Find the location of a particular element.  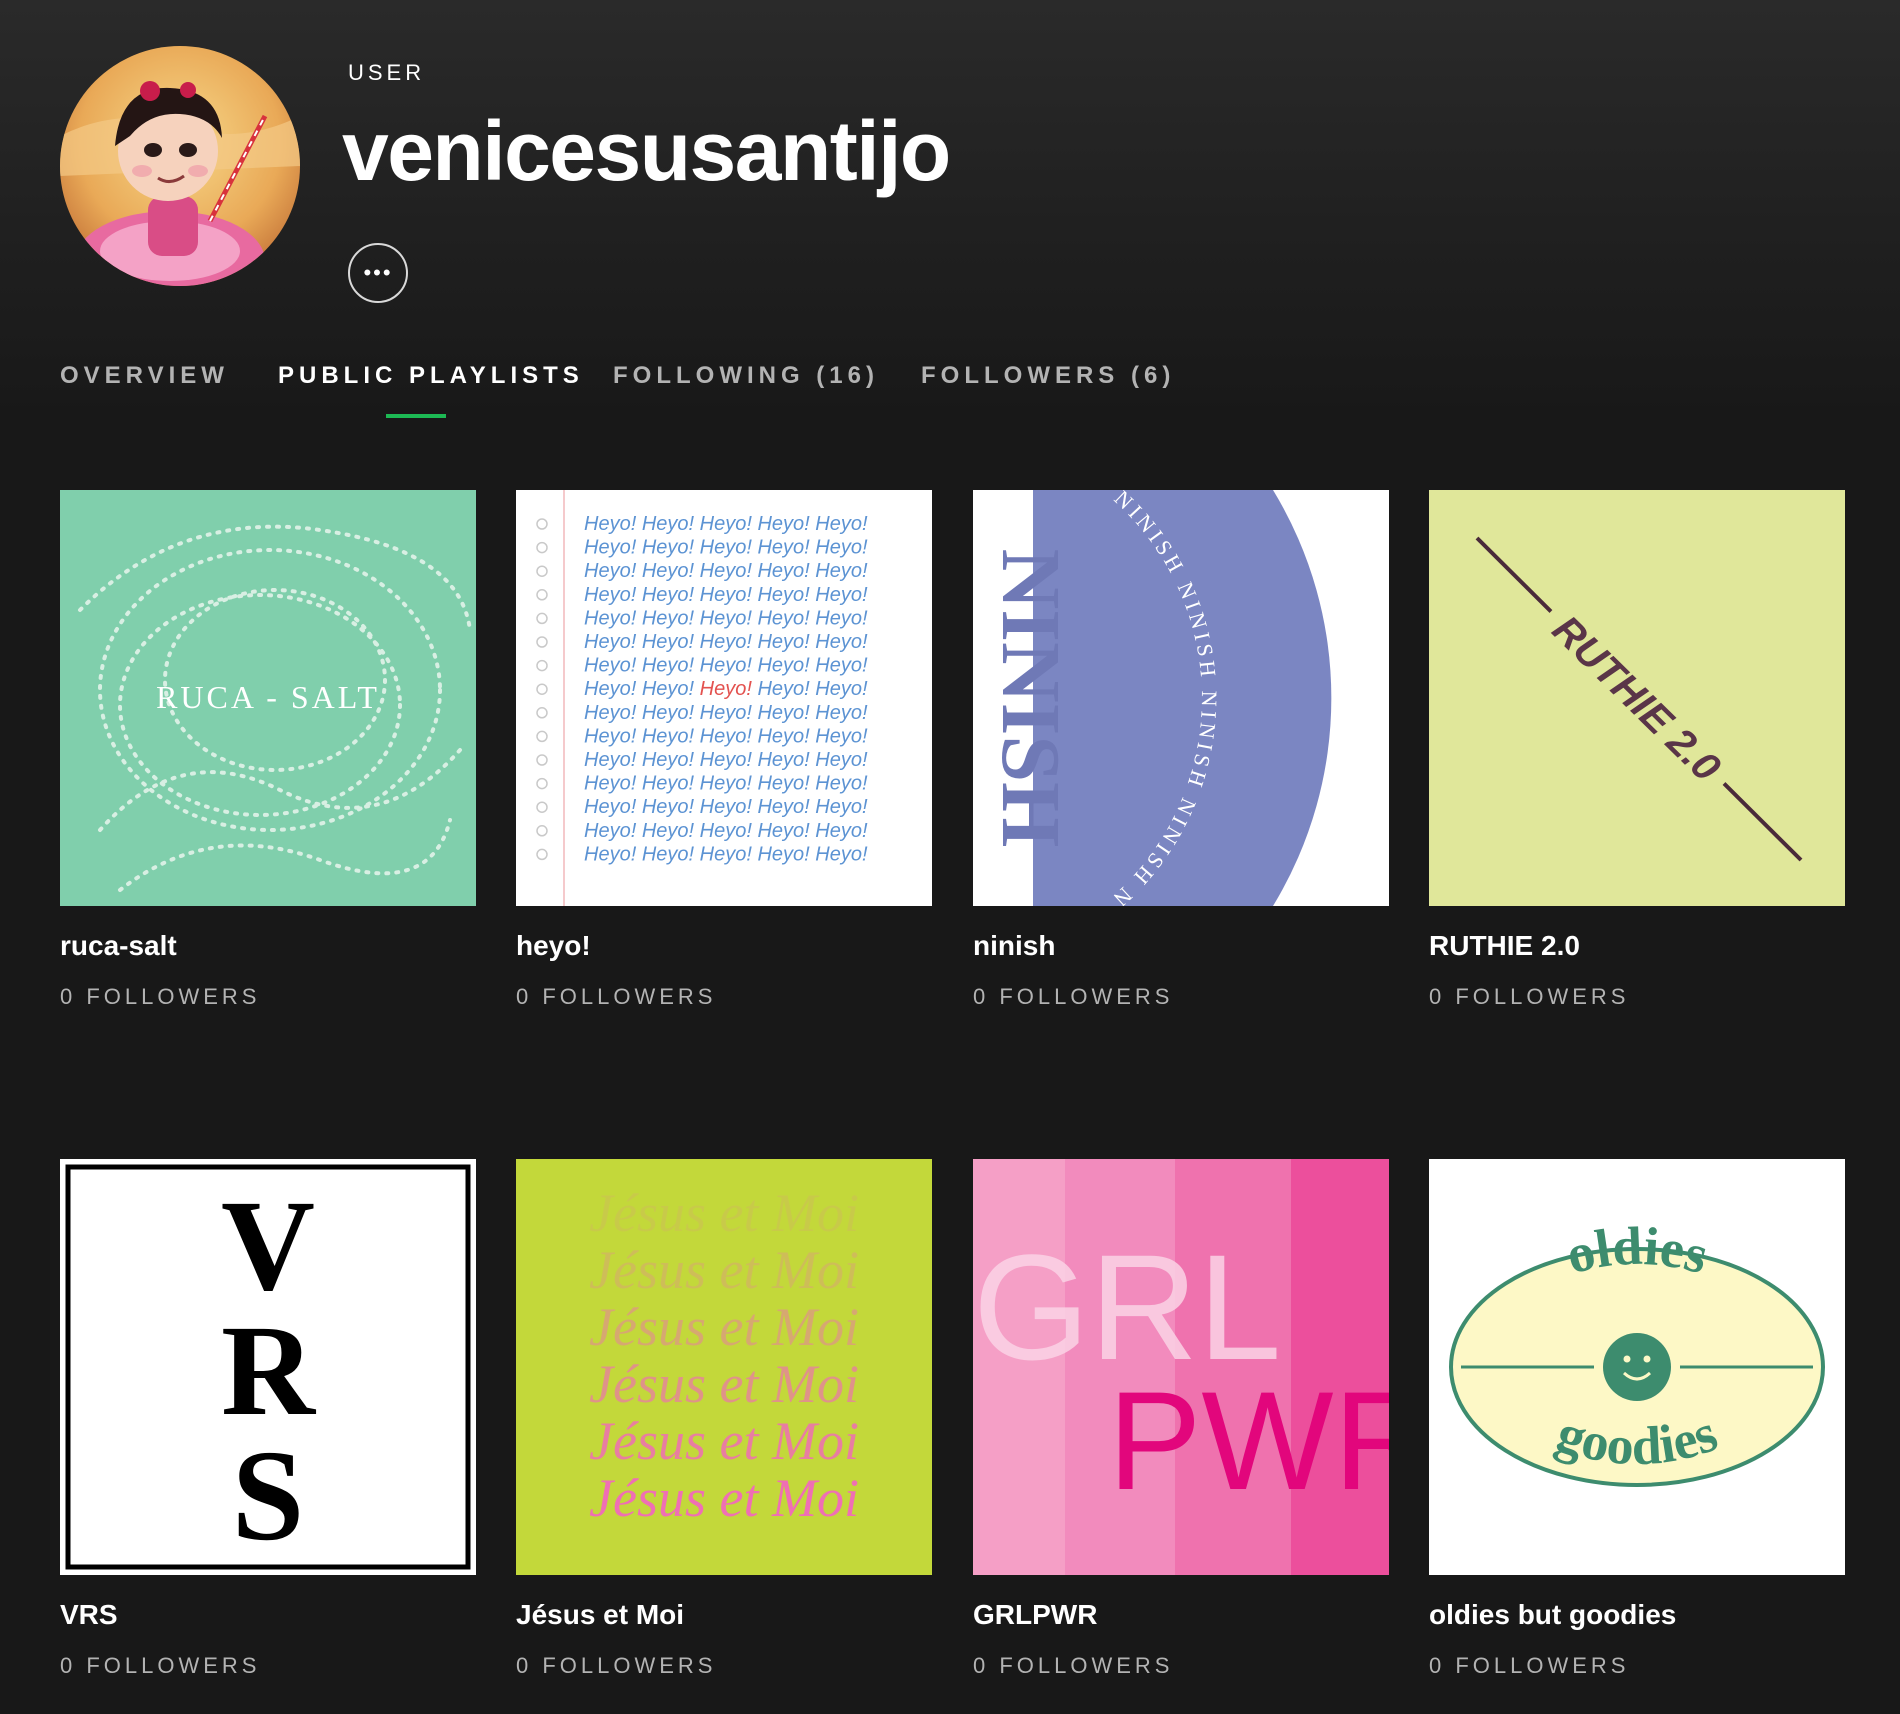

playlist-title: heyo! is located at coordinates (724, 946).